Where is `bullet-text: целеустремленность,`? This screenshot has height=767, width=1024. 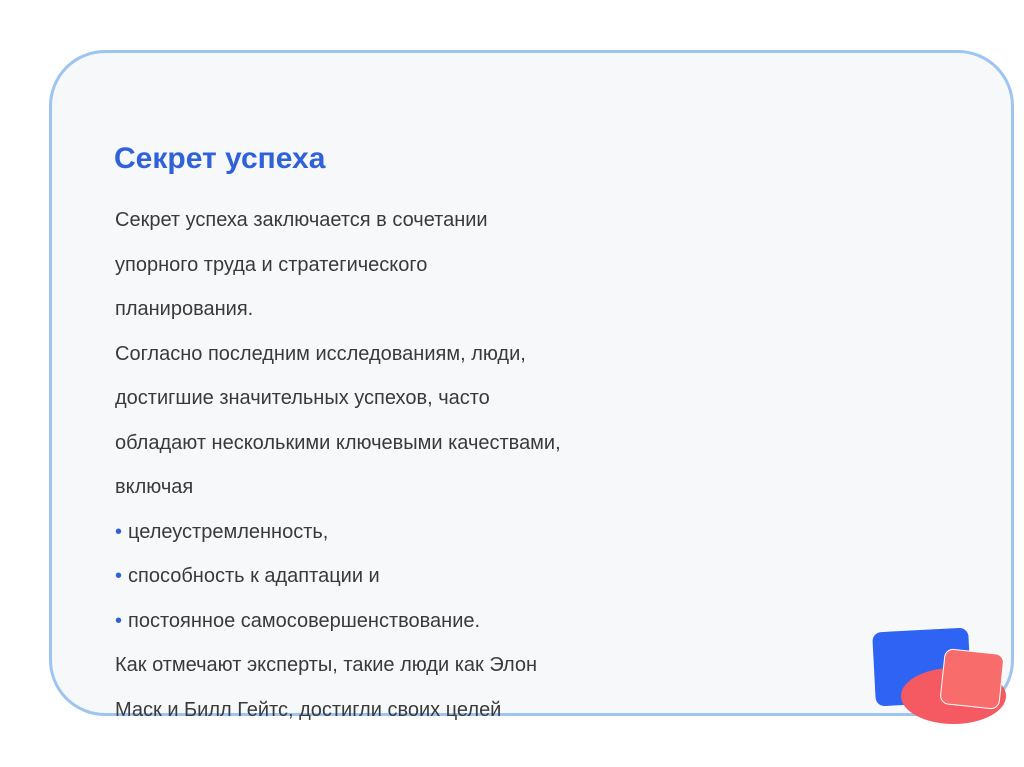
bullet-text: целеустремленность, is located at coordinates (228, 531).